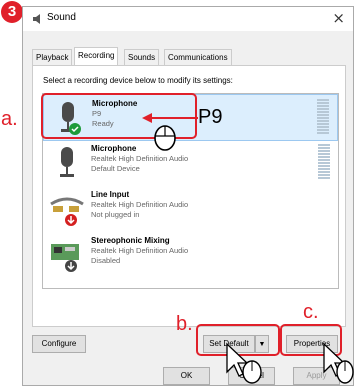  I want to click on annotation-b-label: b., so click(184, 324).